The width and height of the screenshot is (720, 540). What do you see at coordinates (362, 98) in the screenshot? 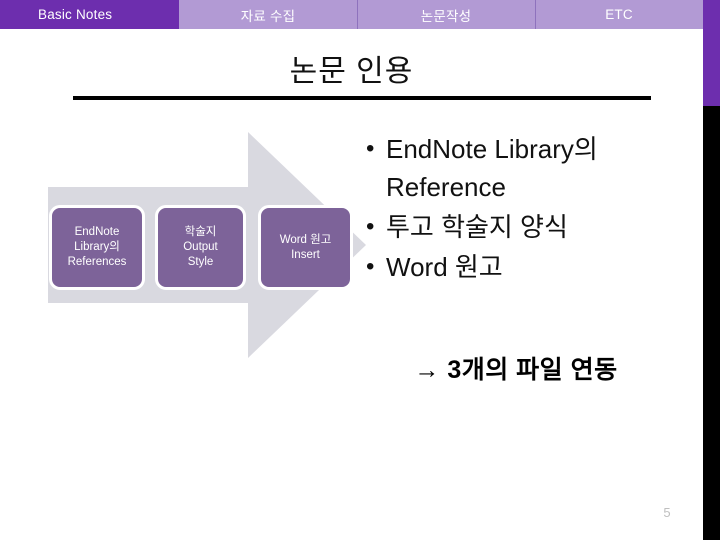
I see `title-divider` at bounding box center [362, 98].